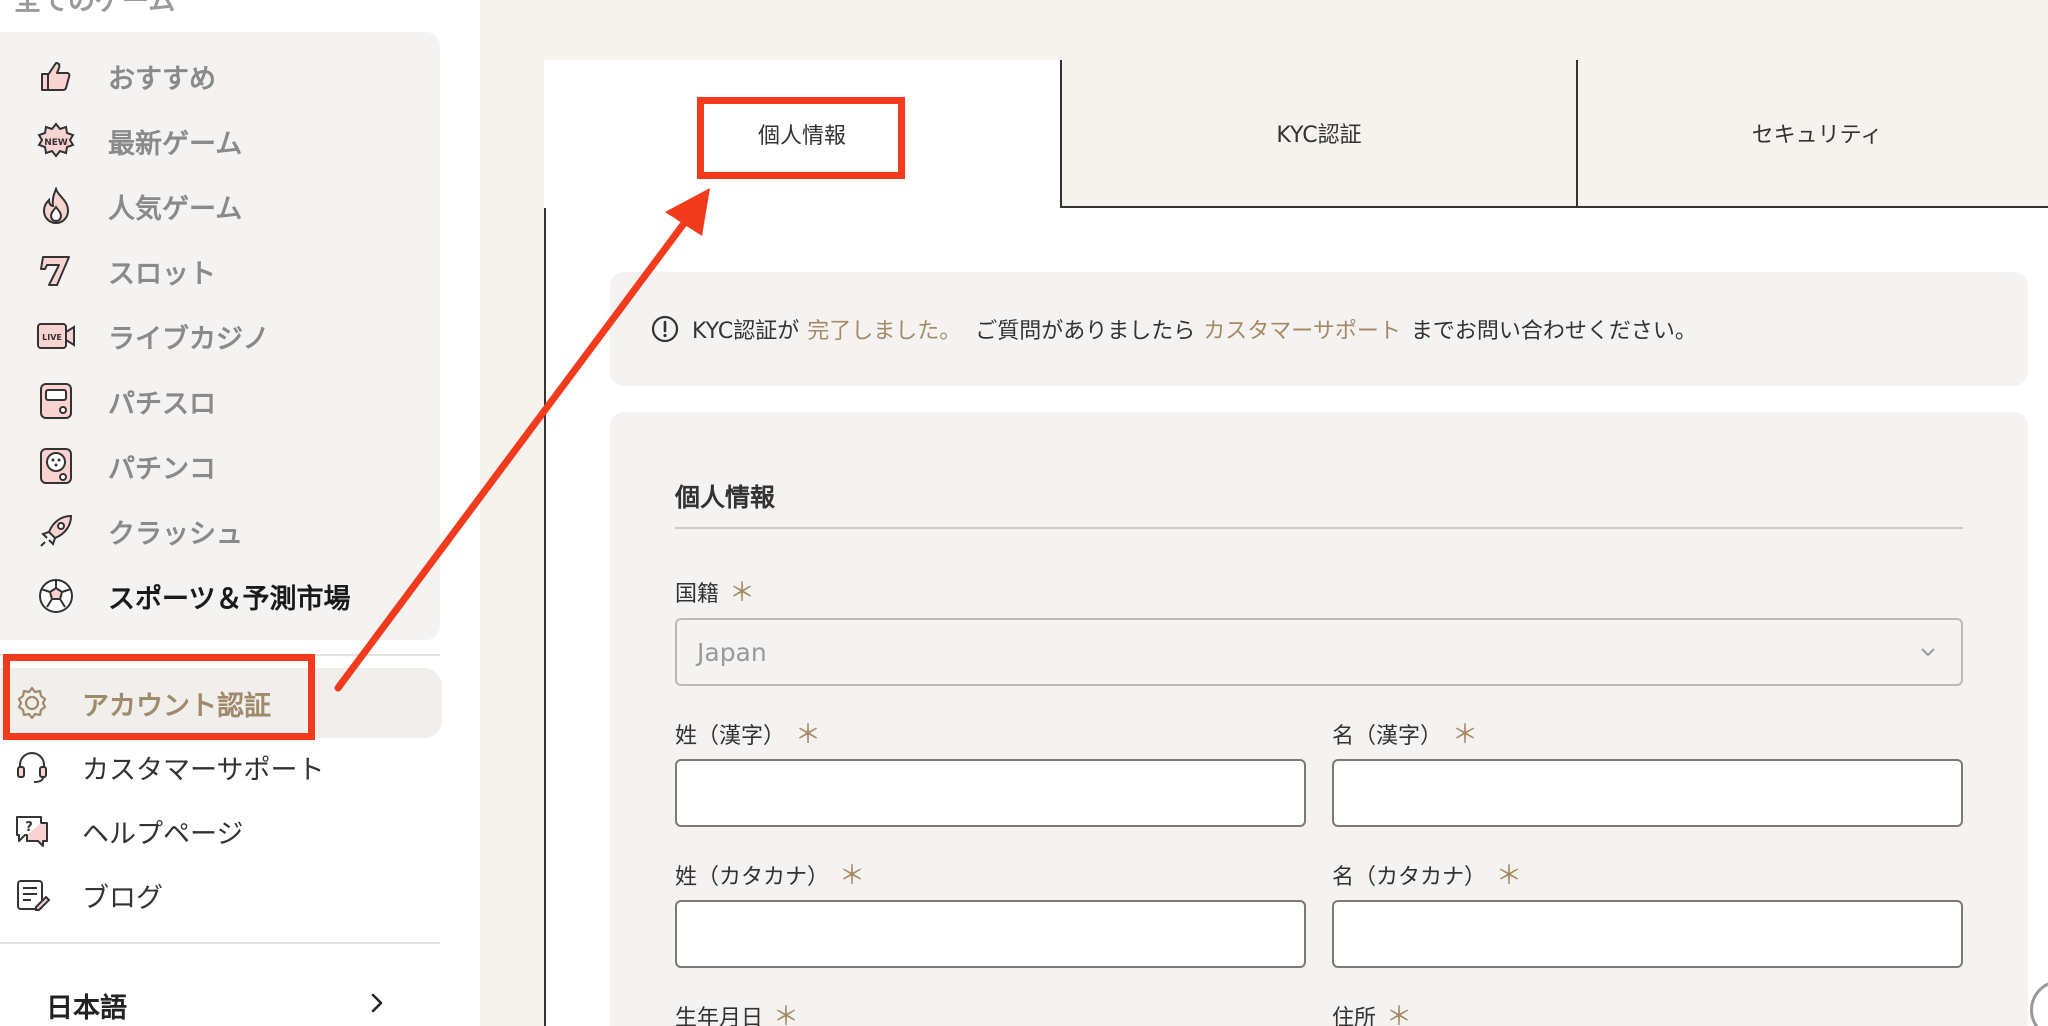 This screenshot has width=2048, height=1026. Describe the element at coordinates (56, 401) in the screenshot. I see `pachislot-icon` at that location.